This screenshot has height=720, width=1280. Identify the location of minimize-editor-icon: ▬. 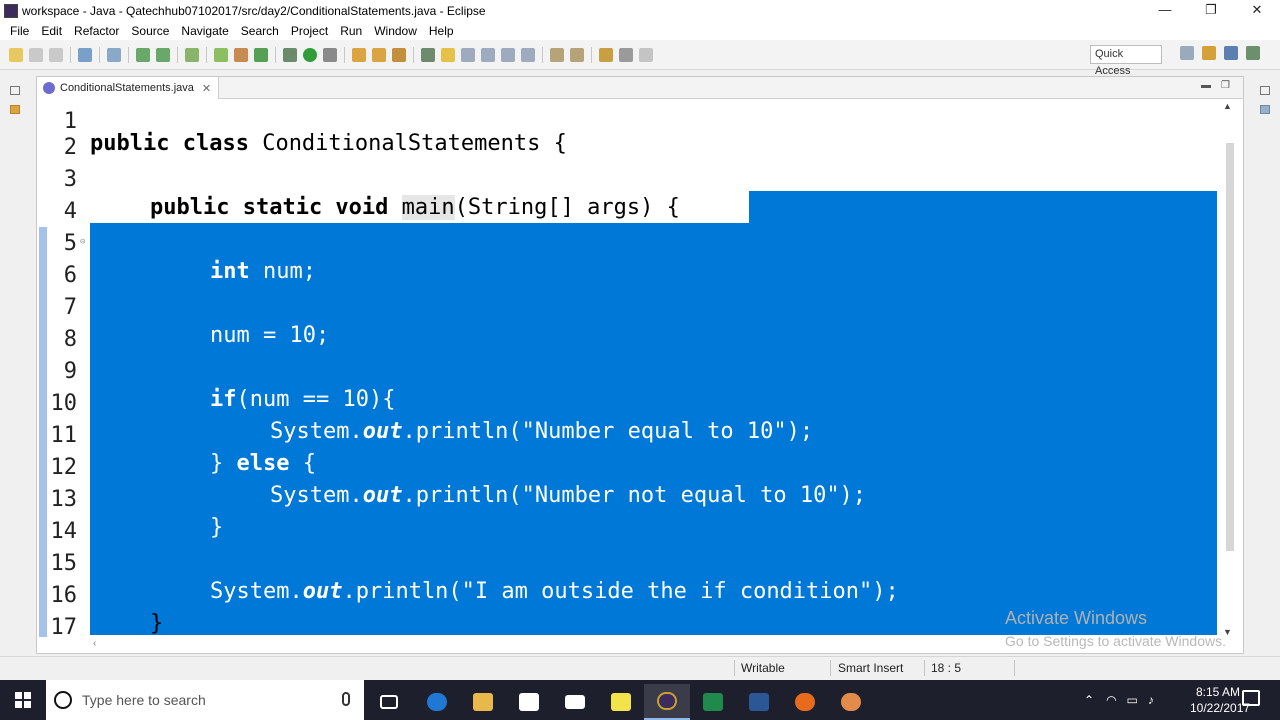
(1206, 85).